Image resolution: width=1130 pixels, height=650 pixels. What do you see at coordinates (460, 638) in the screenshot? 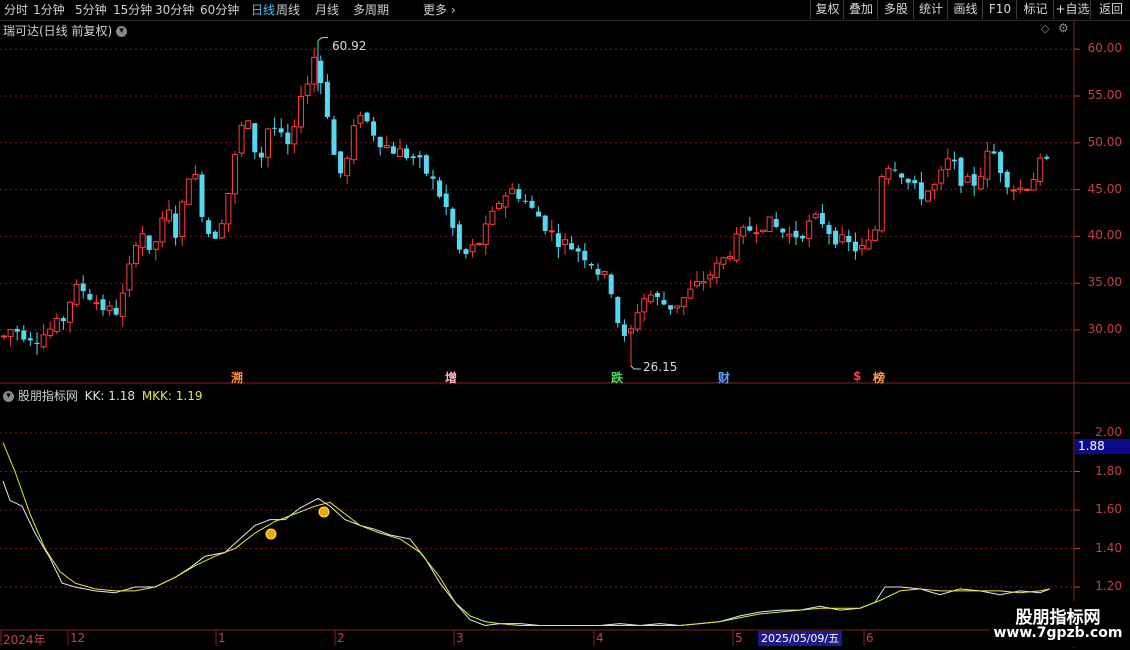
I see `date-tick-label: 3` at bounding box center [460, 638].